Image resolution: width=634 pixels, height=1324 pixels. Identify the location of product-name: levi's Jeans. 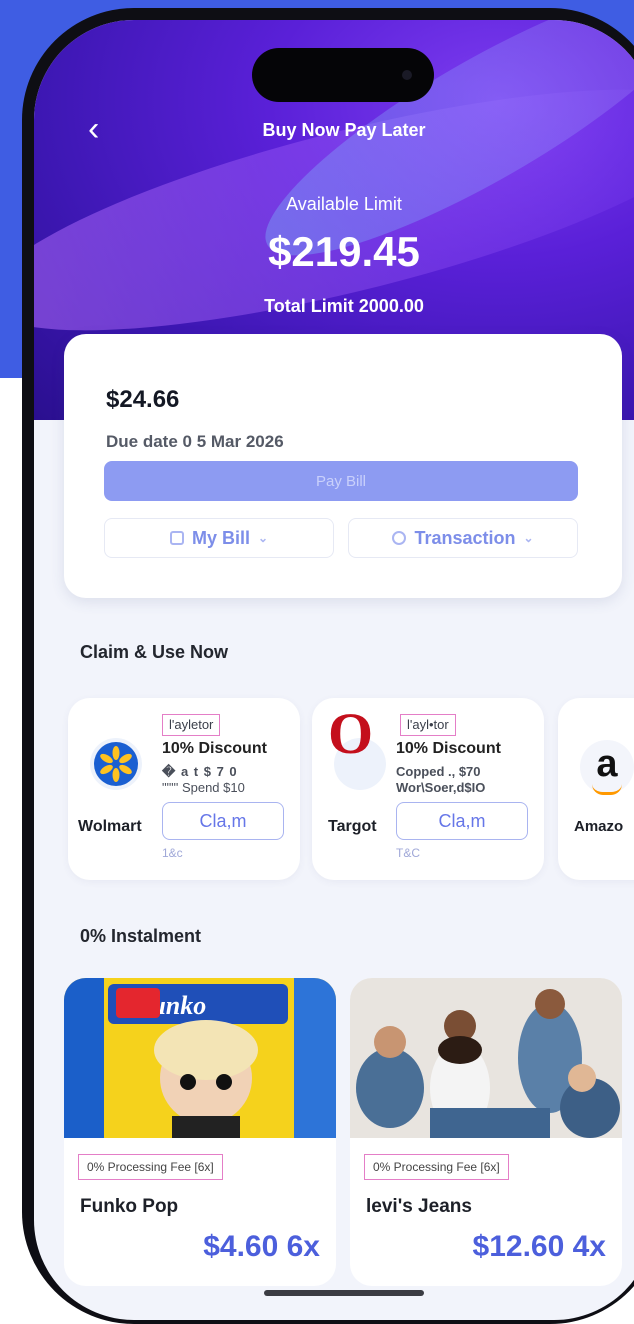
(419, 1206).